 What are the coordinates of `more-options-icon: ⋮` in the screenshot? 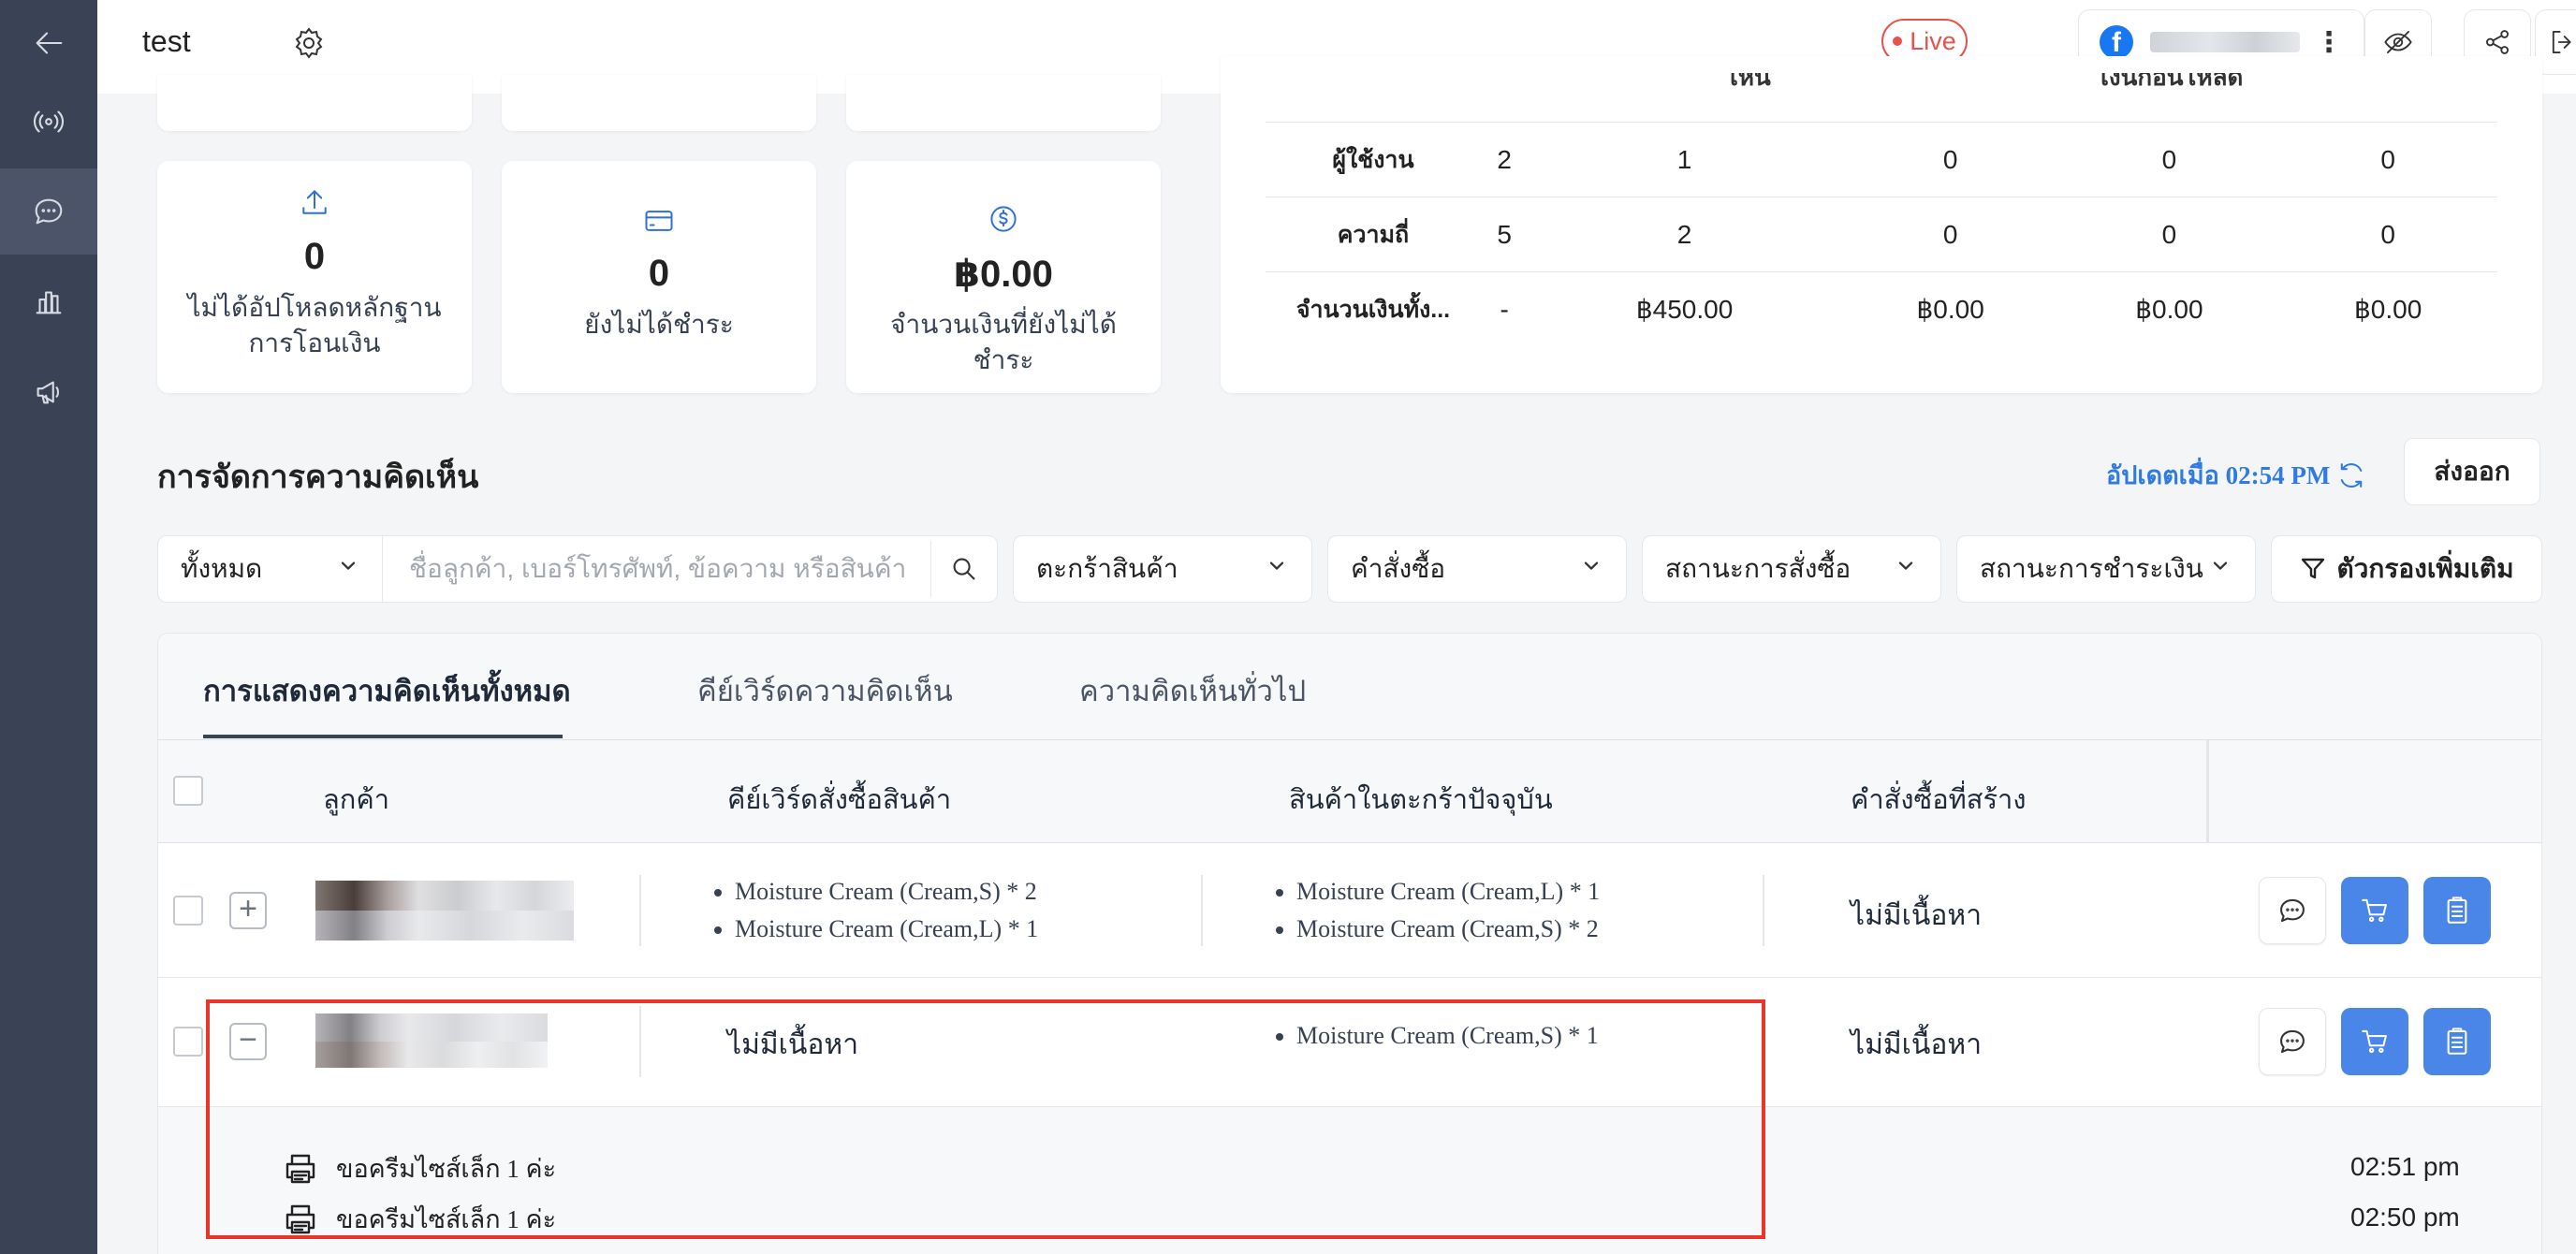 It's located at (2329, 42).